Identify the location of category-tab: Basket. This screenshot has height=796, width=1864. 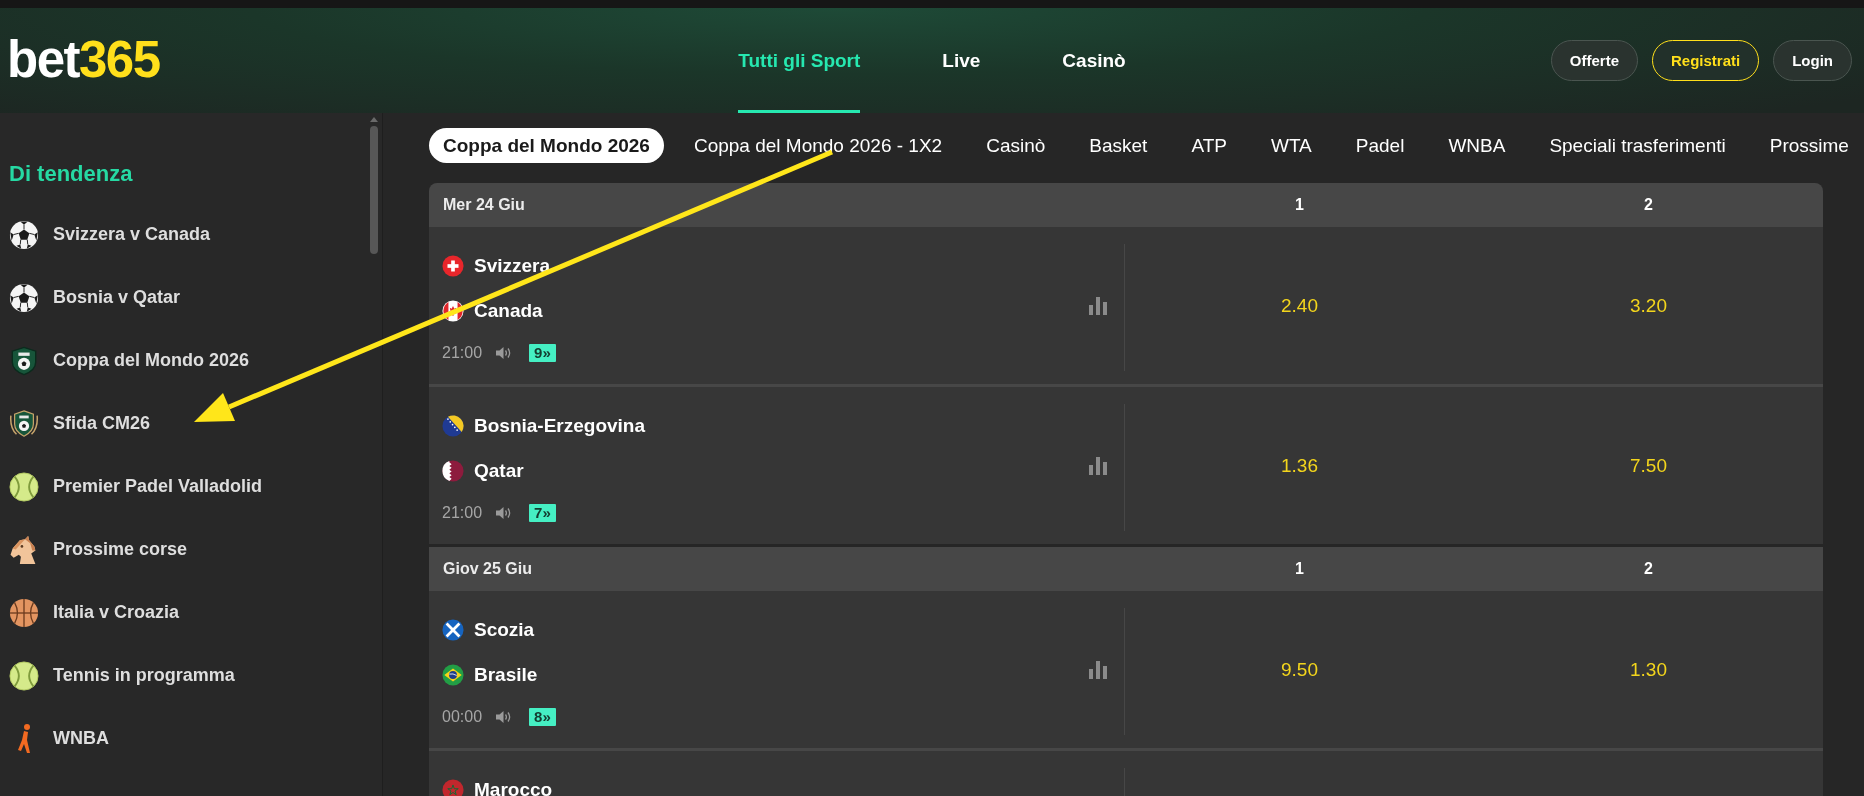
(1118, 145).